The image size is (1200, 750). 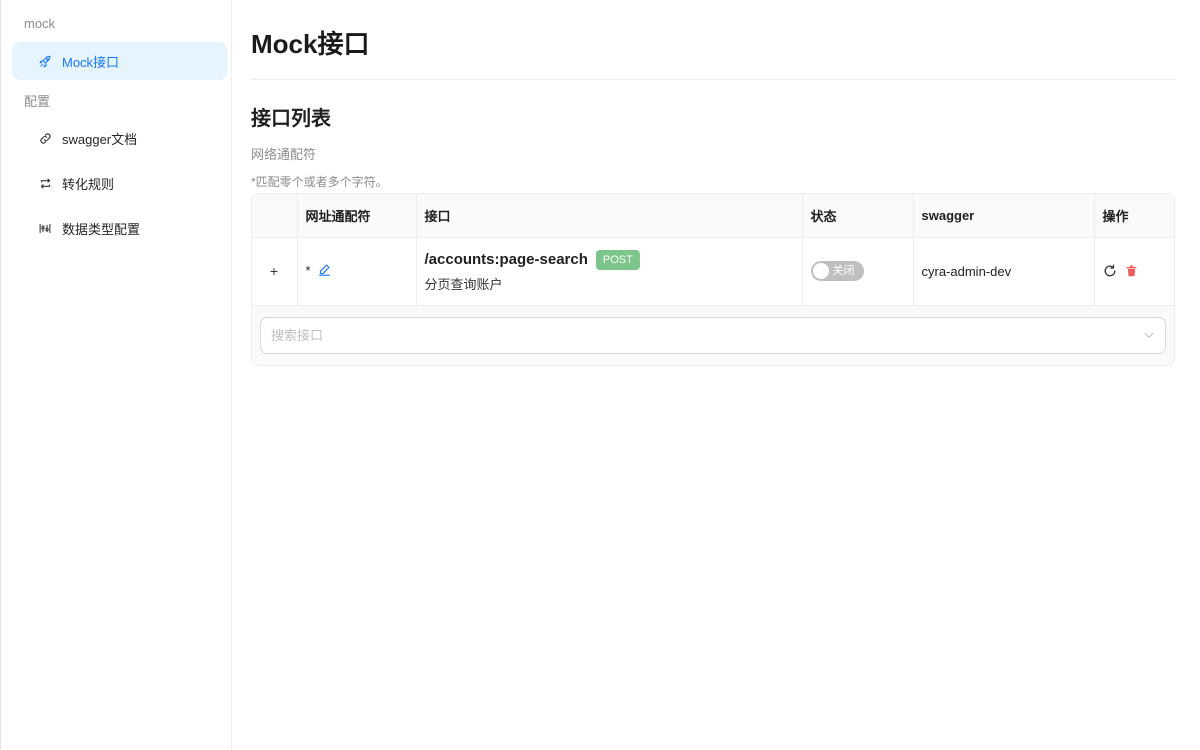 What do you see at coordinates (45, 183) in the screenshot?
I see `swap-icon` at bounding box center [45, 183].